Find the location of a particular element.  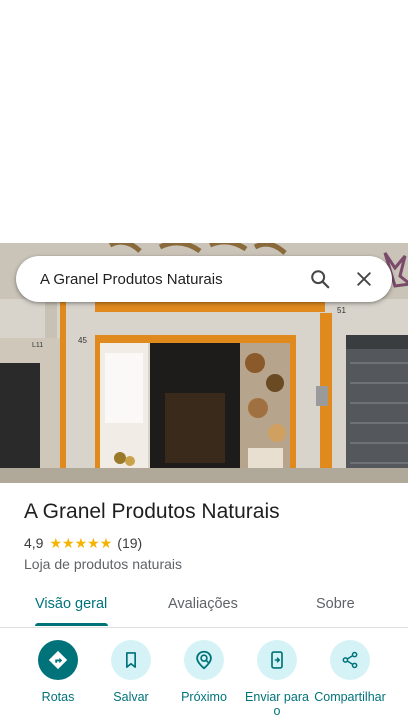

storefront-number-right: 51 is located at coordinates (341, 310).